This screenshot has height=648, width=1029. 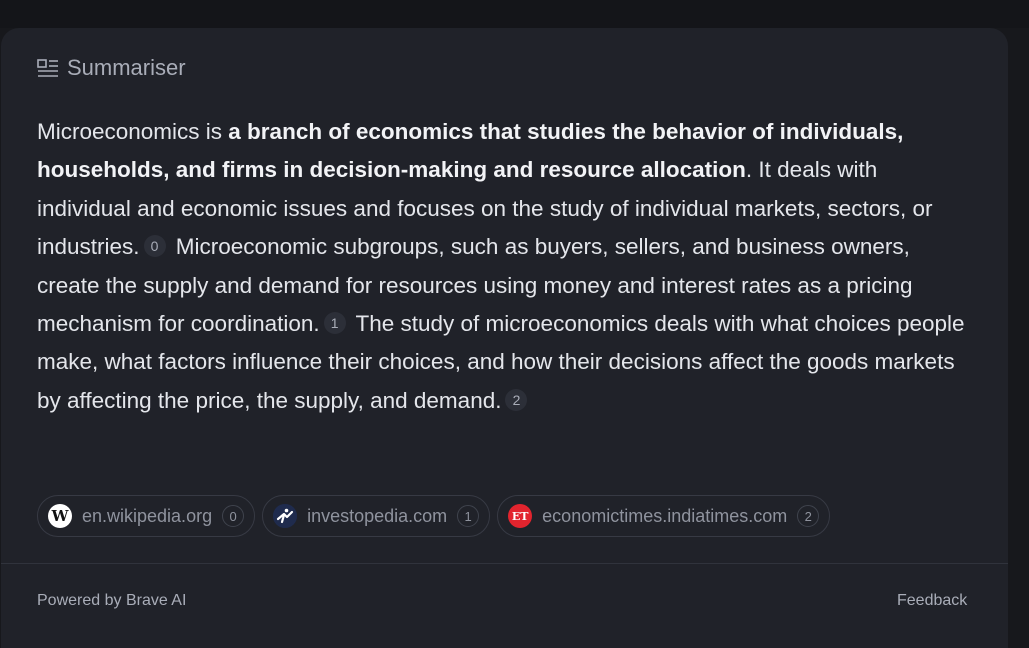 What do you see at coordinates (808, 516) in the screenshot?
I see `source-number: 2` at bounding box center [808, 516].